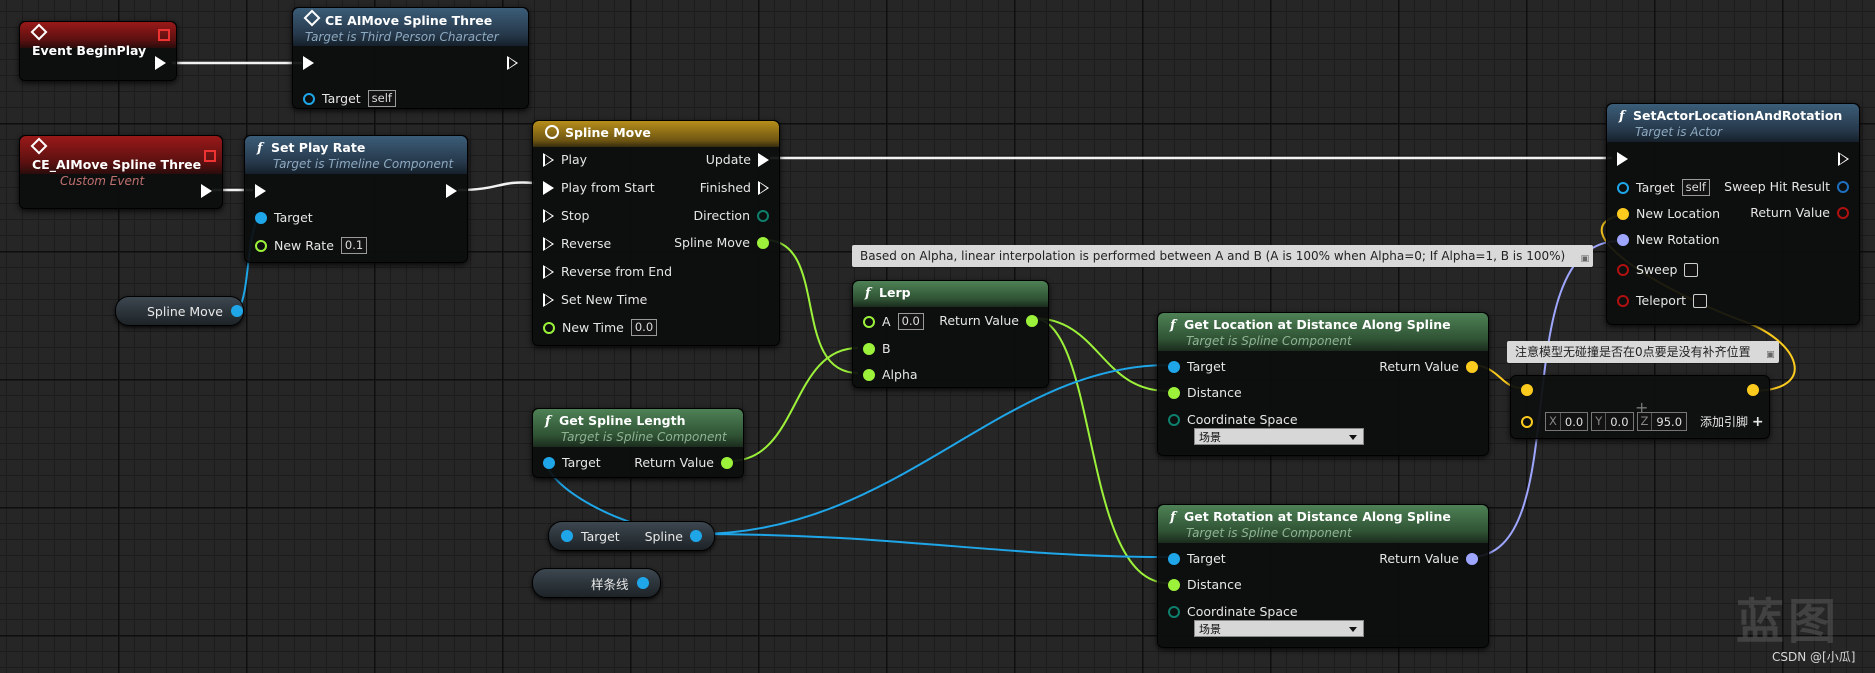 The image size is (1875, 673). Describe the element at coordinates (950, 294) in the screenshot. I see `lerp-header: f Lerp` at that location.